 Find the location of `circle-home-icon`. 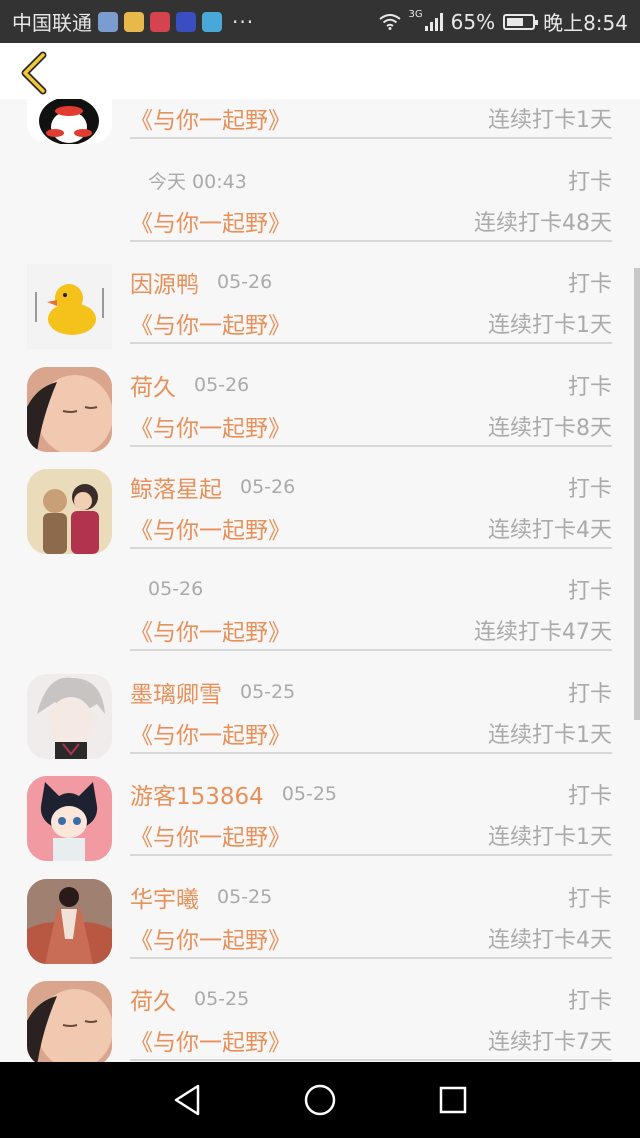

circle-home-icon is located at coordinates (320, 1100).